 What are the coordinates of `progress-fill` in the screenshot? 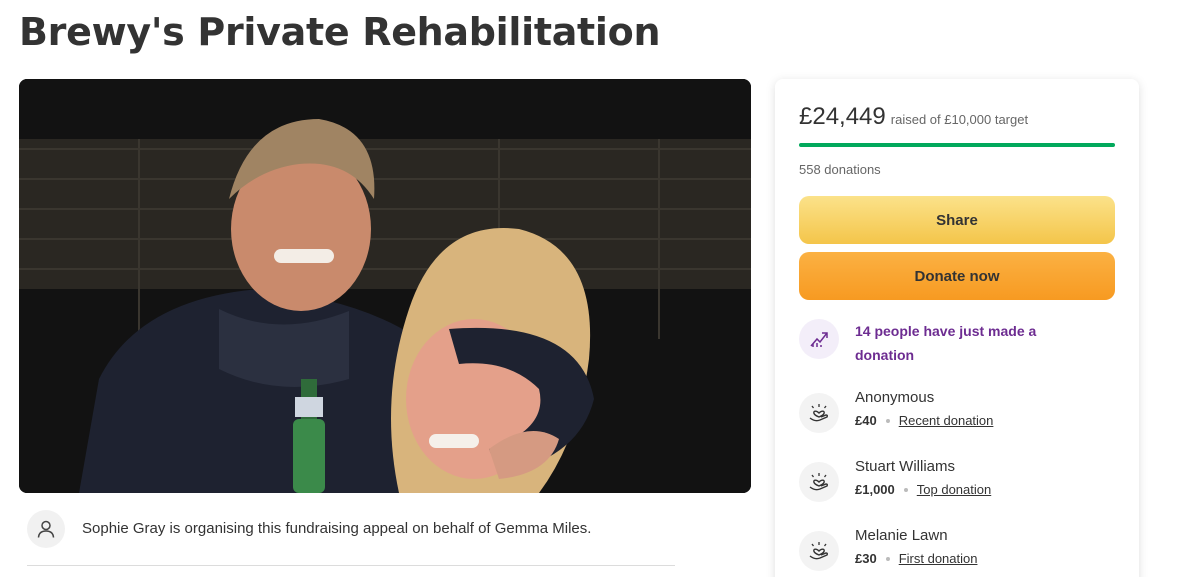 It's located at (957, 145).